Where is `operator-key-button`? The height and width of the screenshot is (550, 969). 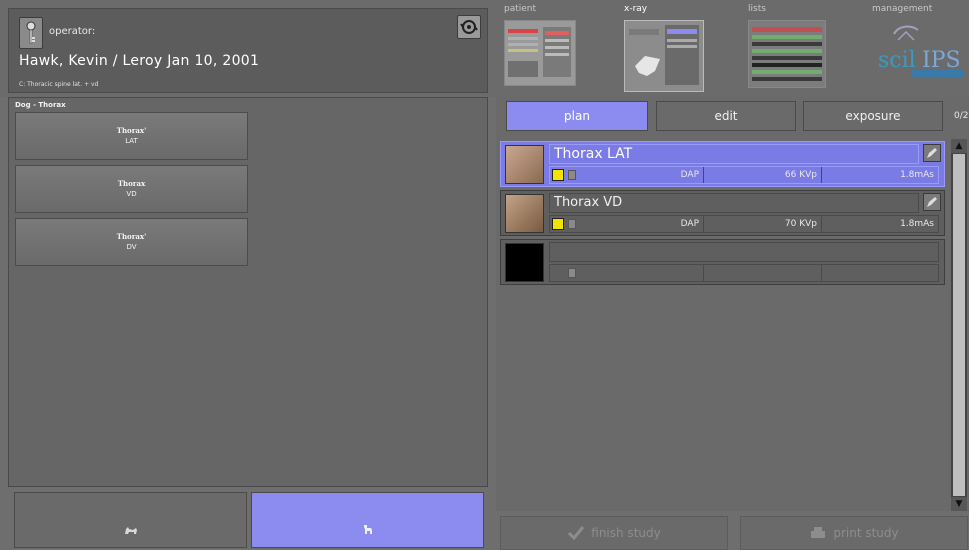 operator-key-button is located at coordinates (31, 33).